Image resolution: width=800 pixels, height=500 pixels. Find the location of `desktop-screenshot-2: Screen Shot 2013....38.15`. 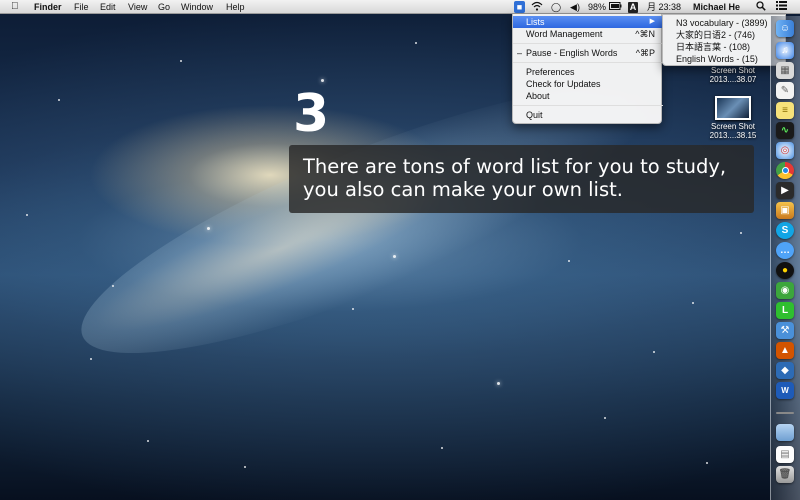

desktop-screenshot-2: Screen Shot 2013....38.15 is located at coordinates (733, 118).